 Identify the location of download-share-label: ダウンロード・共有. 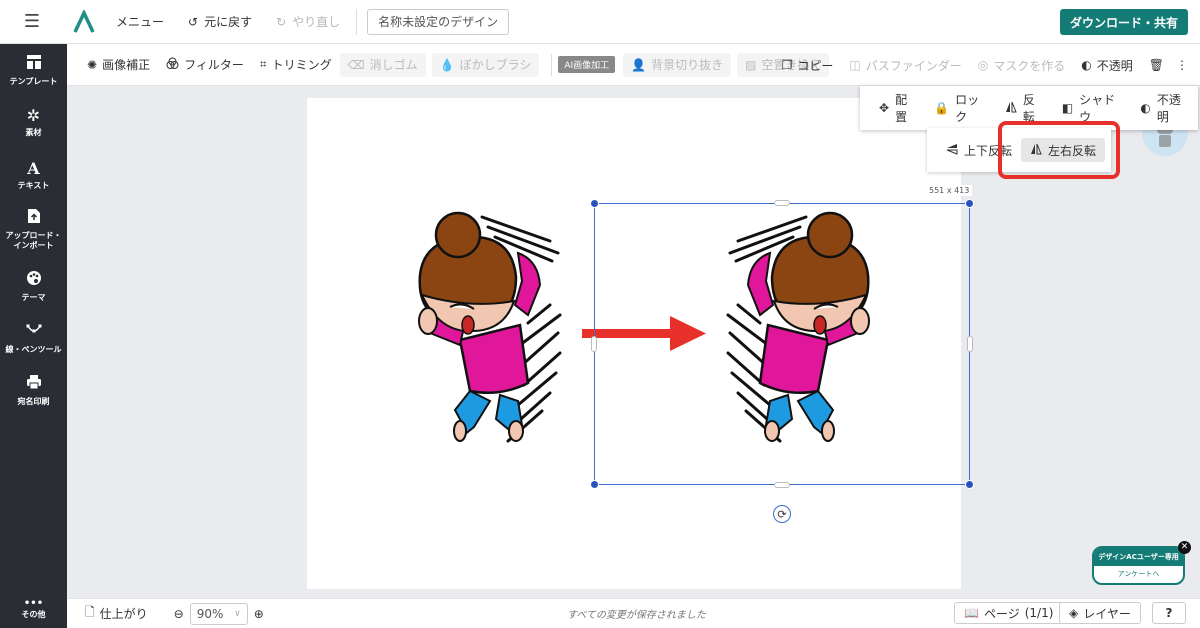
(1123, 22).